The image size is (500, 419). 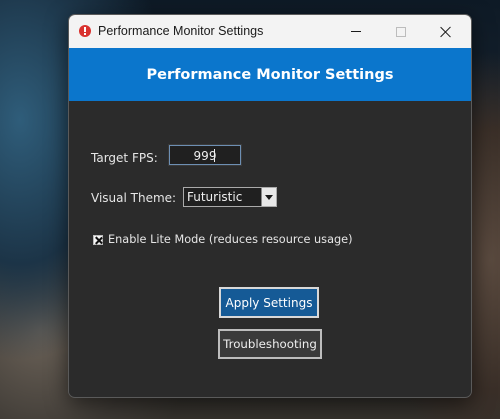 I want to click on close-icon, so click(x=446, y=32).